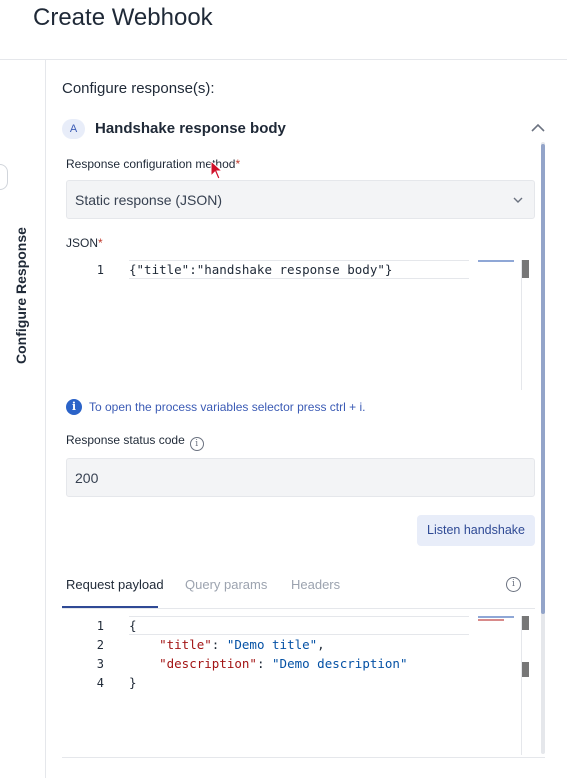  Describe the element at coordinates (190, 128) in the screenshot. I see `accordion-title: Handshake response body` at that location.